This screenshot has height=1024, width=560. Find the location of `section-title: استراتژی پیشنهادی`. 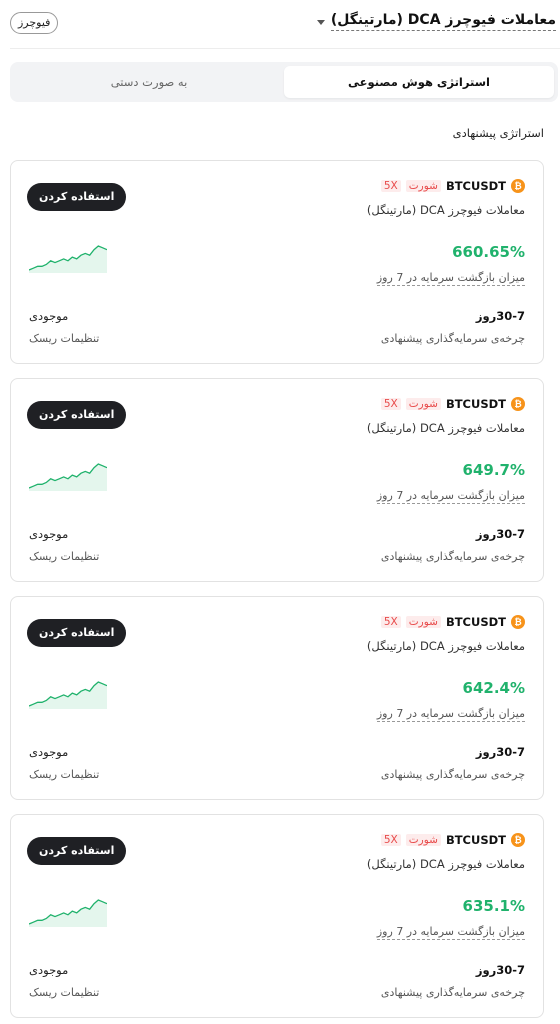

section-title: استراتژی پیشنهادی is located at coordinates (498, 133).